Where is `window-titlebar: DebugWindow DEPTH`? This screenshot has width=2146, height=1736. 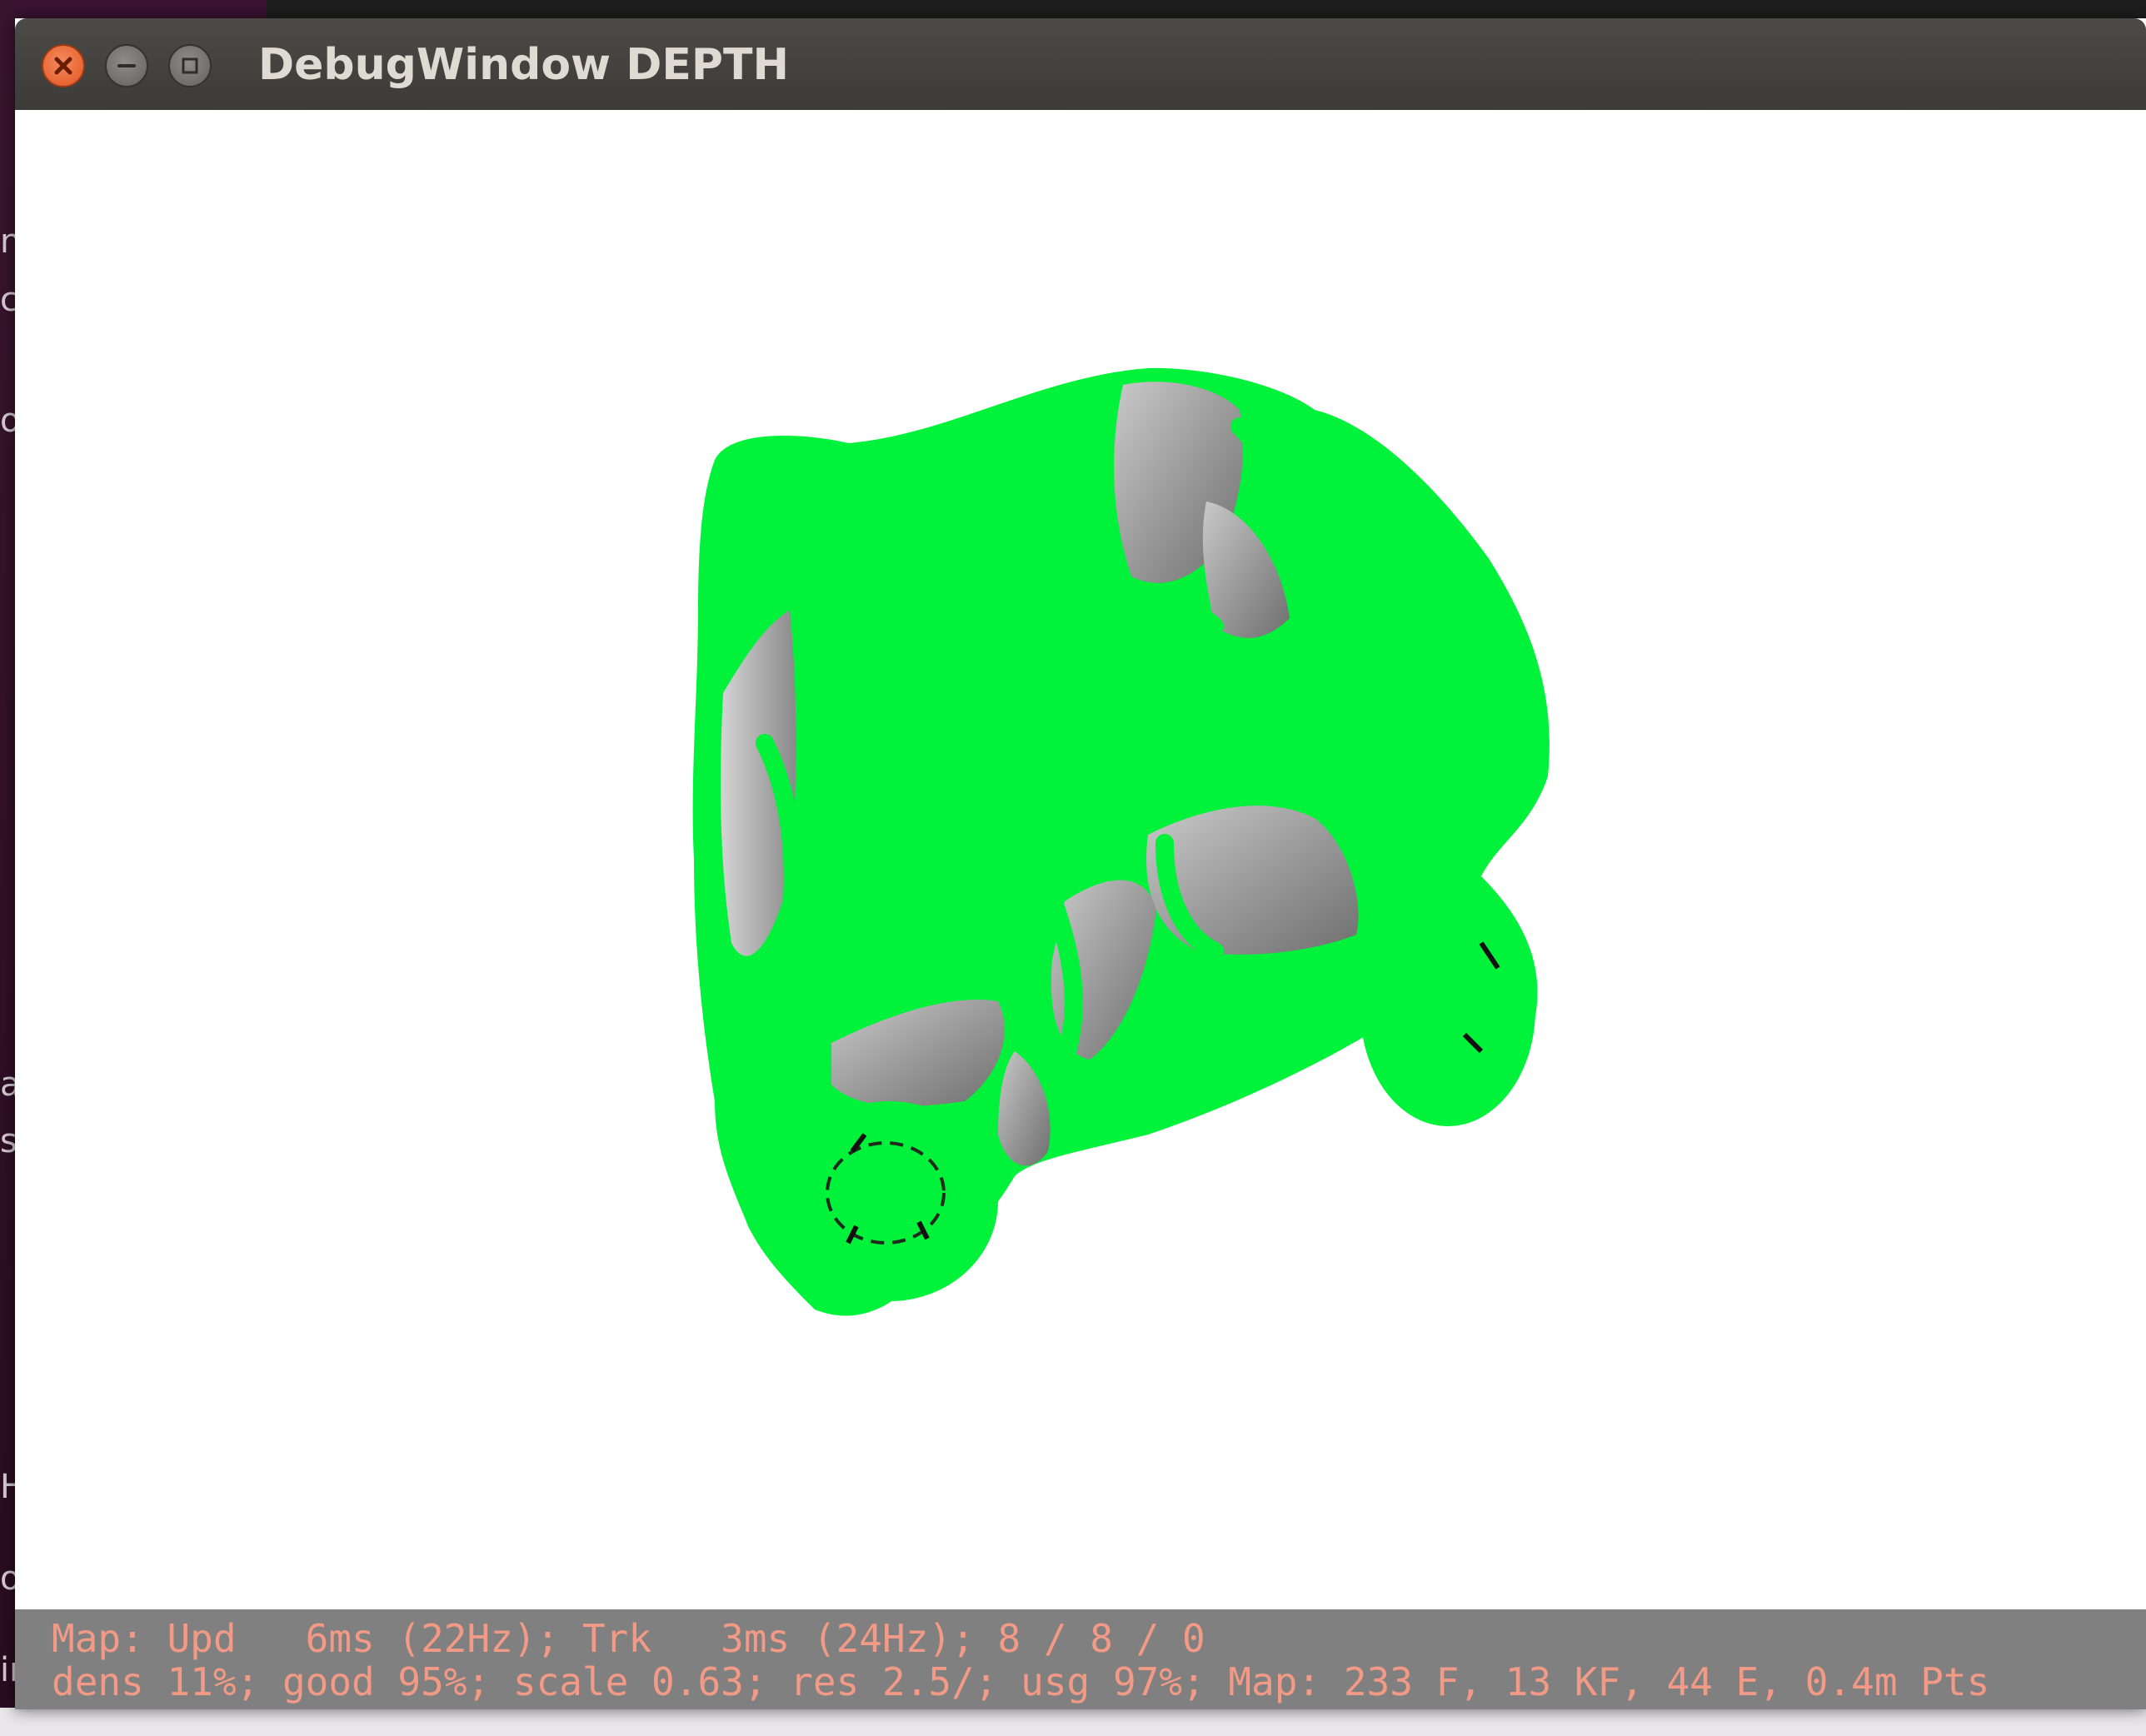
window-titlebar: DebugWindow DEPTH is located at coordinates (1080, 64).